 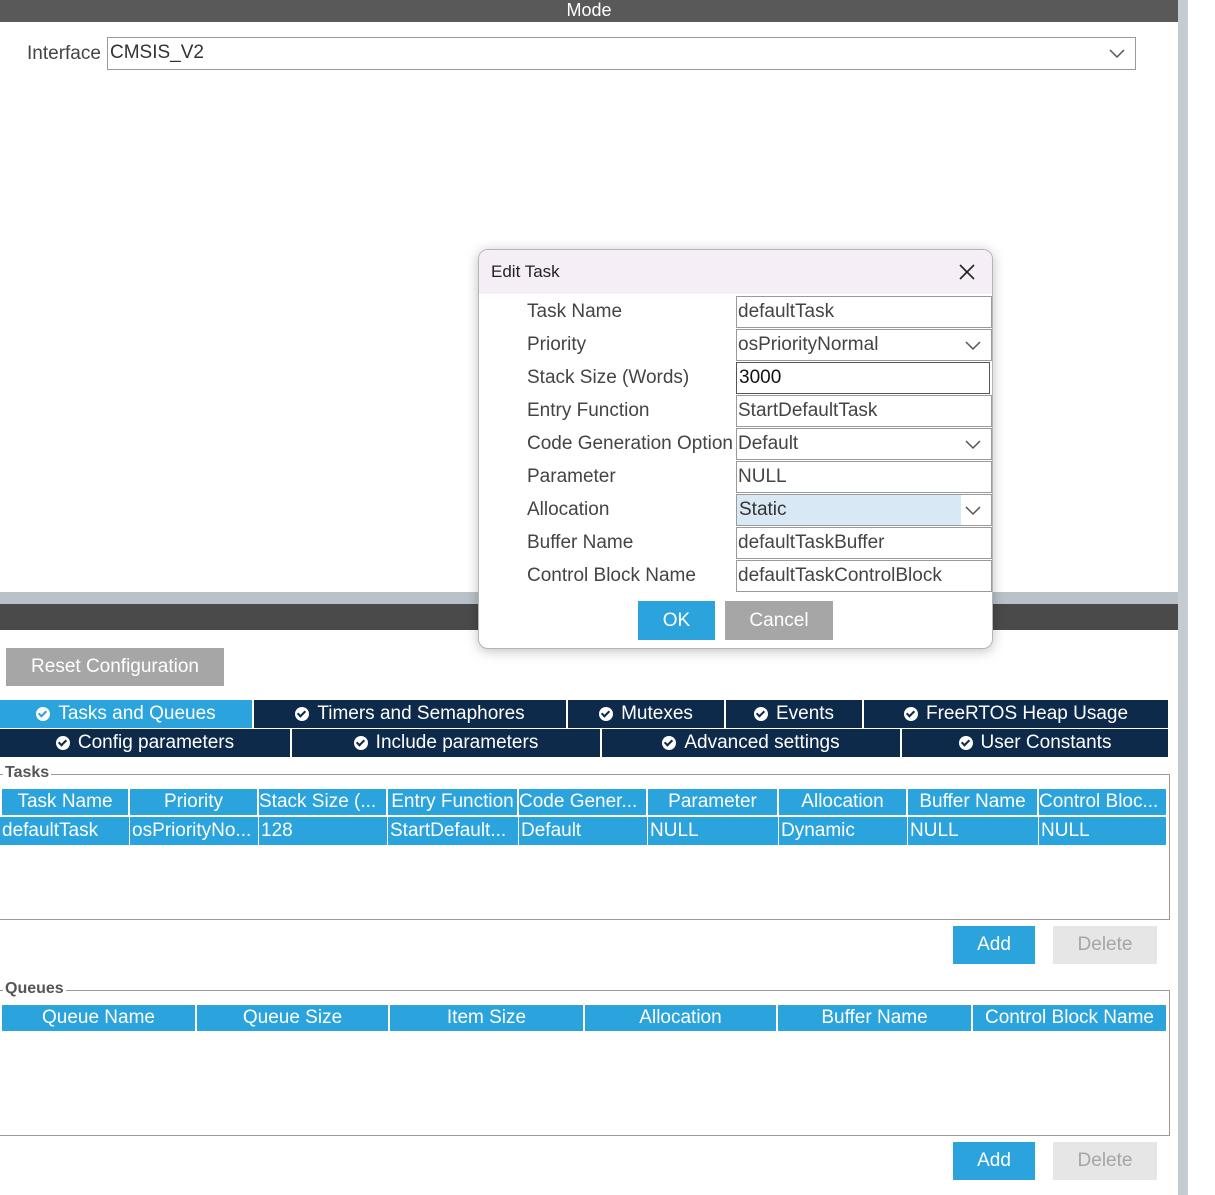 I want to click on tab-user-constants: User Constants, so click(x=1036, y=743).